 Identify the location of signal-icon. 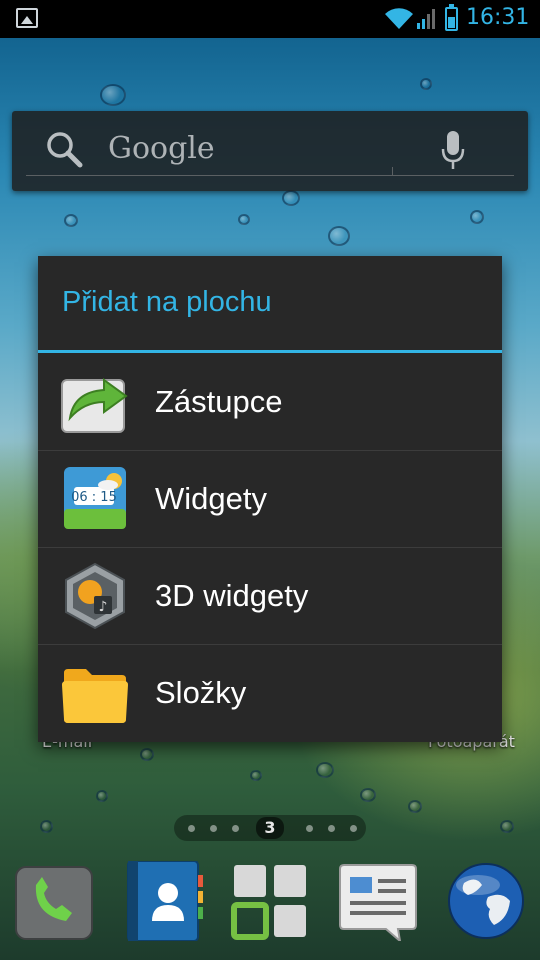
(426, 19).